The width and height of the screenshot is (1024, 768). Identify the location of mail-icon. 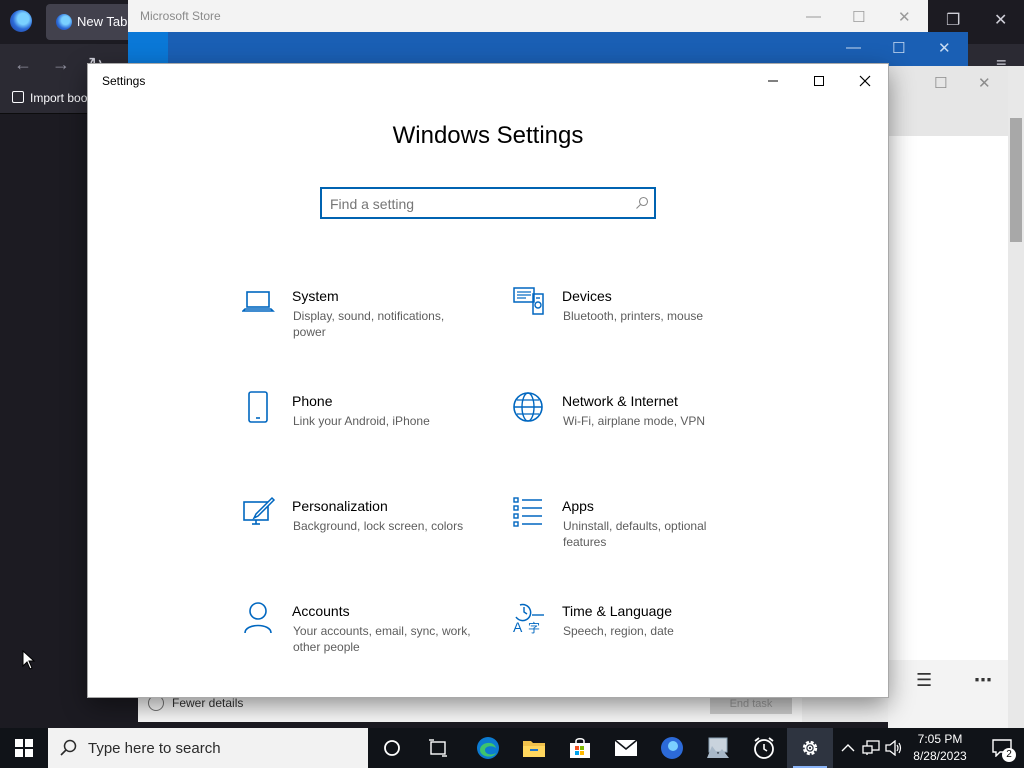
(626, 747).